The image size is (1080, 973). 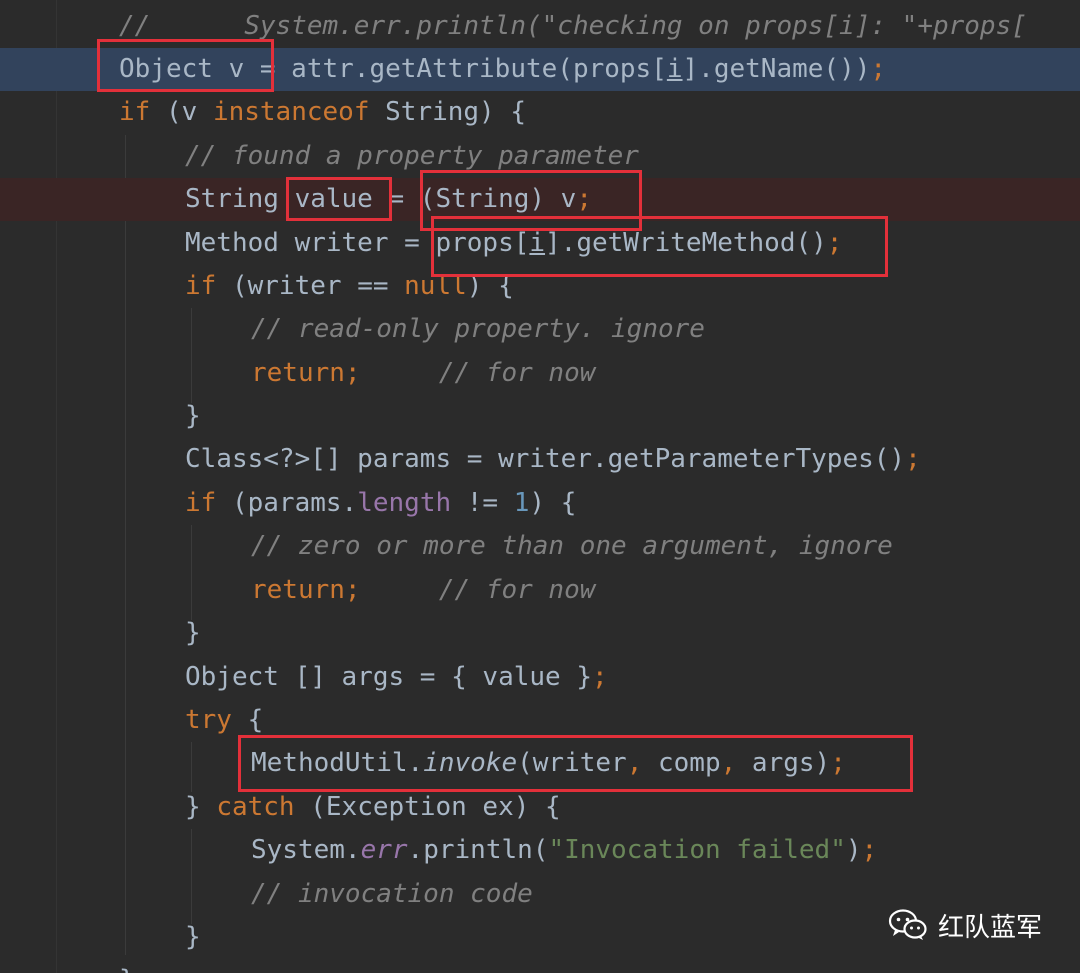 I want to click on wechat-icon, so click(x=907, y=924).